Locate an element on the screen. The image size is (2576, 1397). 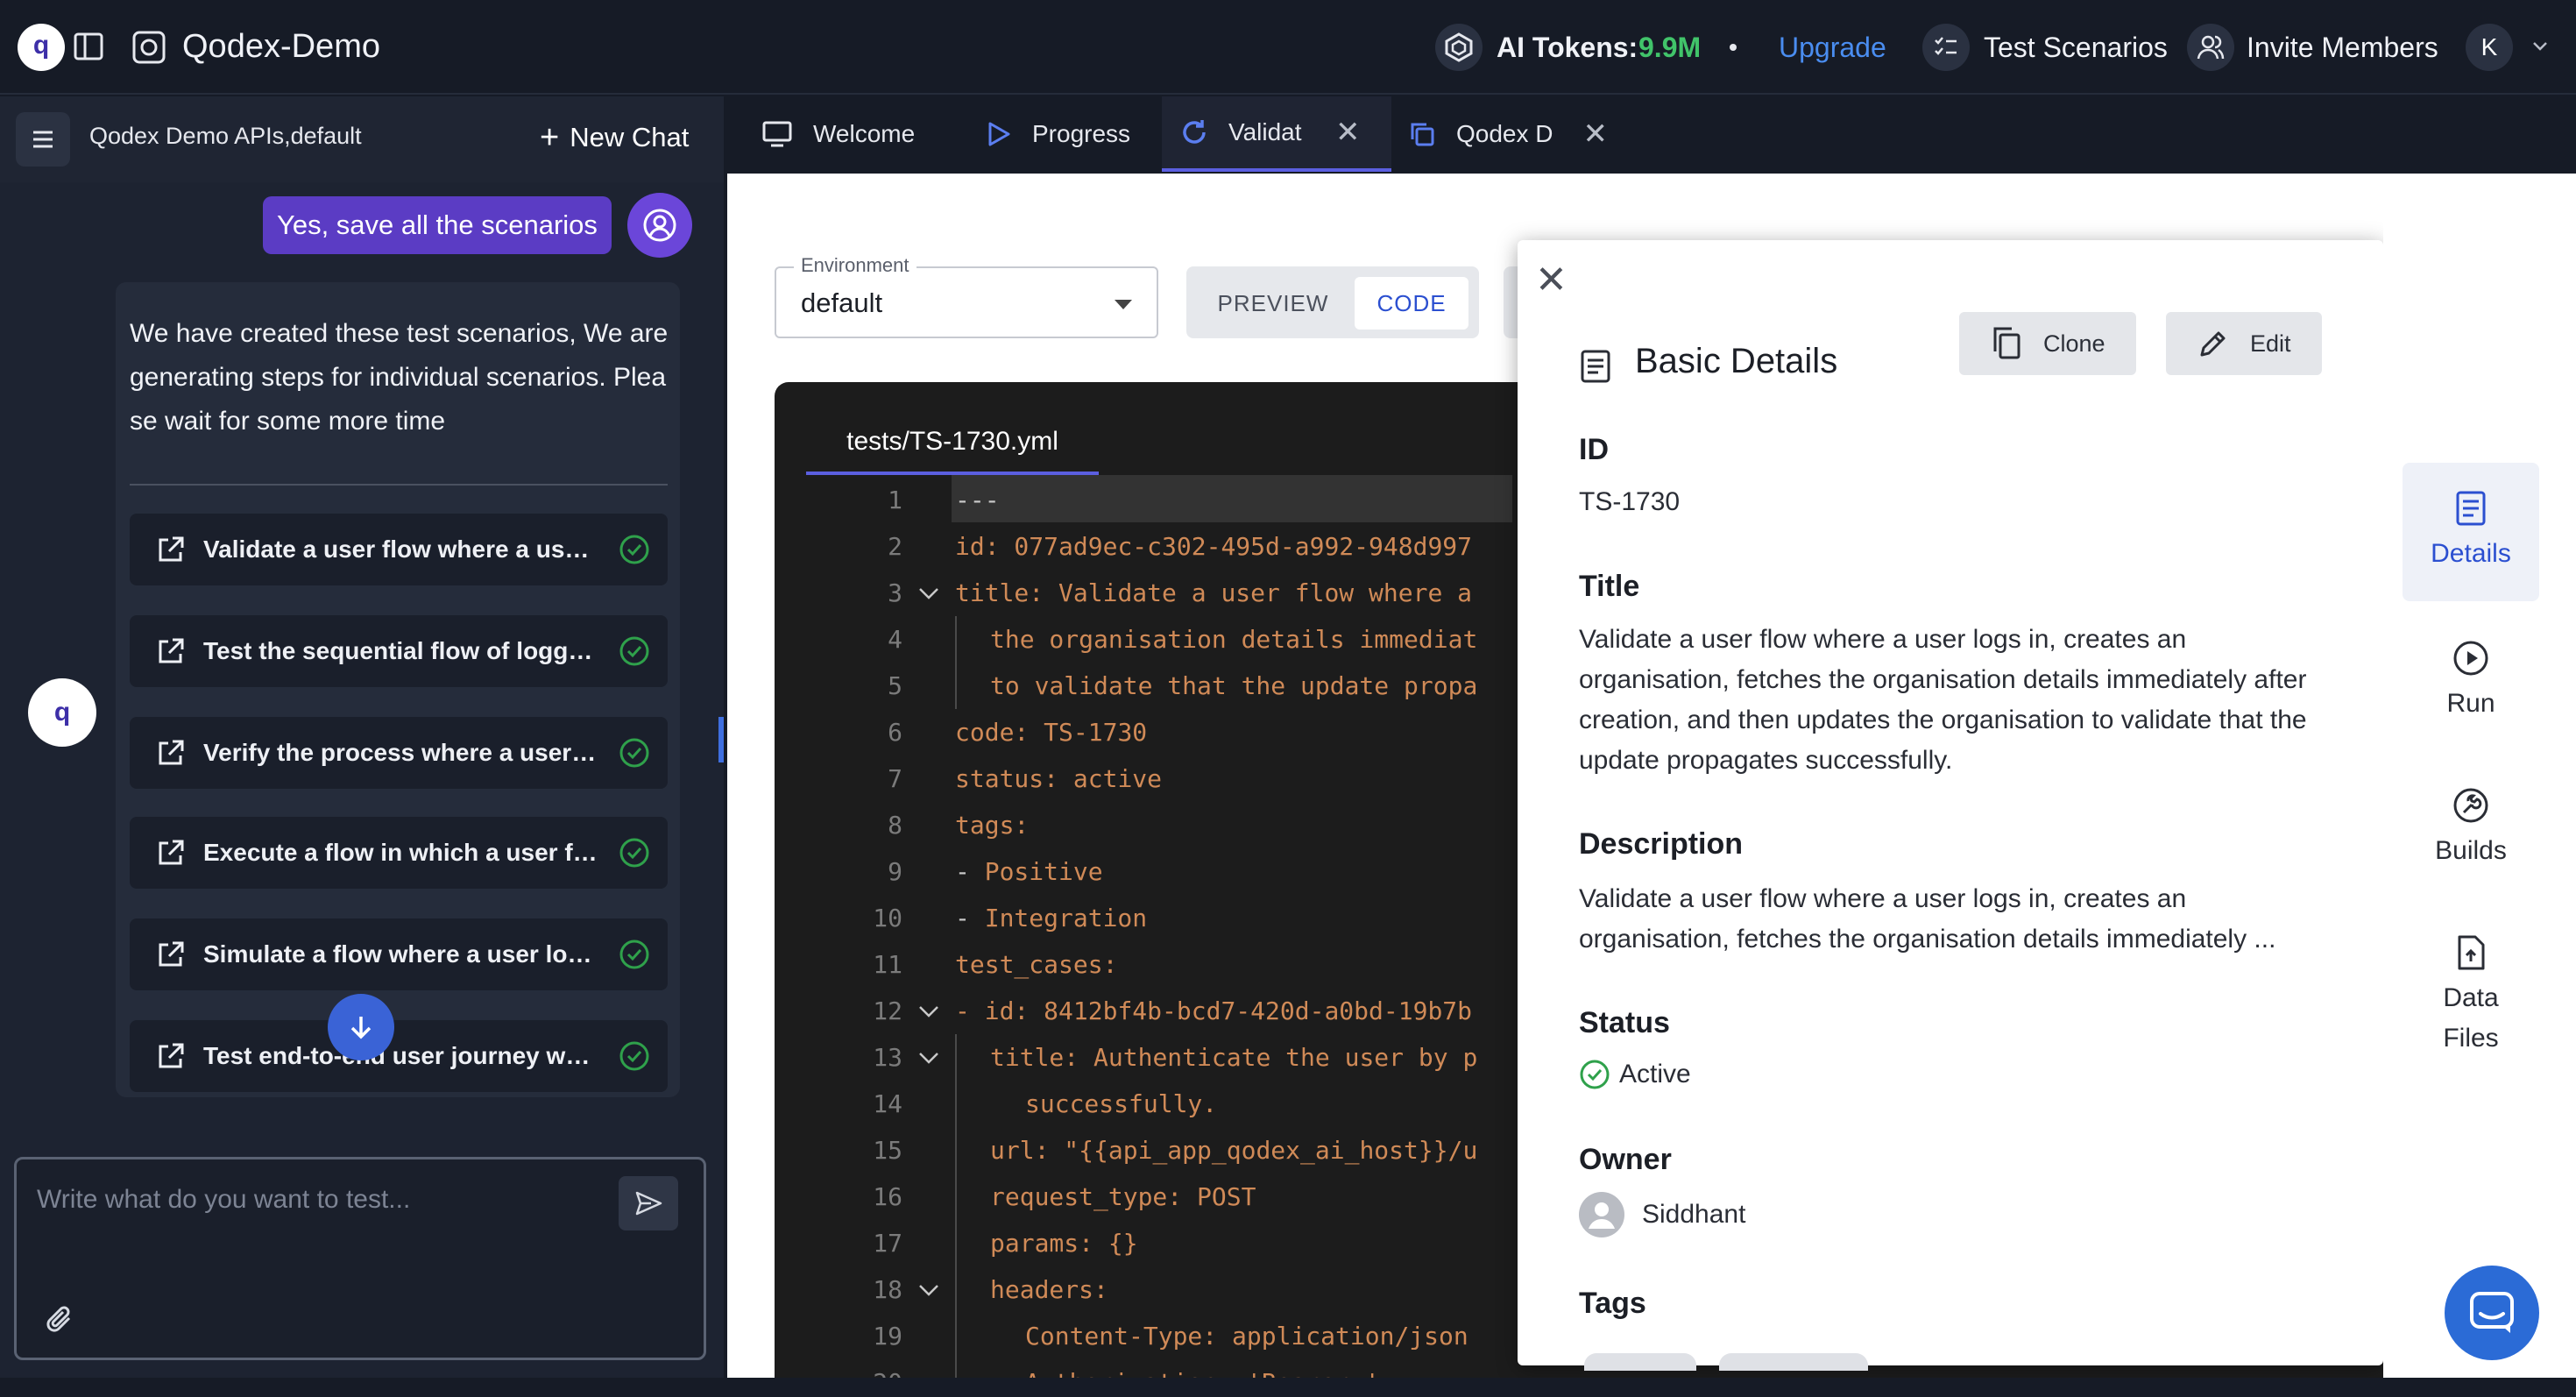
code-line: 6 code: TS-1730 is located at coordinates (961, 732).